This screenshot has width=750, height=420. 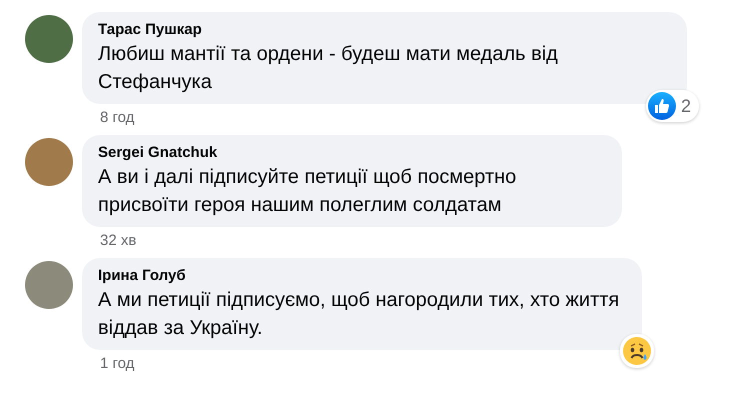 I want to click on comment-text: А ми петиції підписуємо, щоб нагородили тих, хто життя віддав за Україну., so click(x=359, y=314).